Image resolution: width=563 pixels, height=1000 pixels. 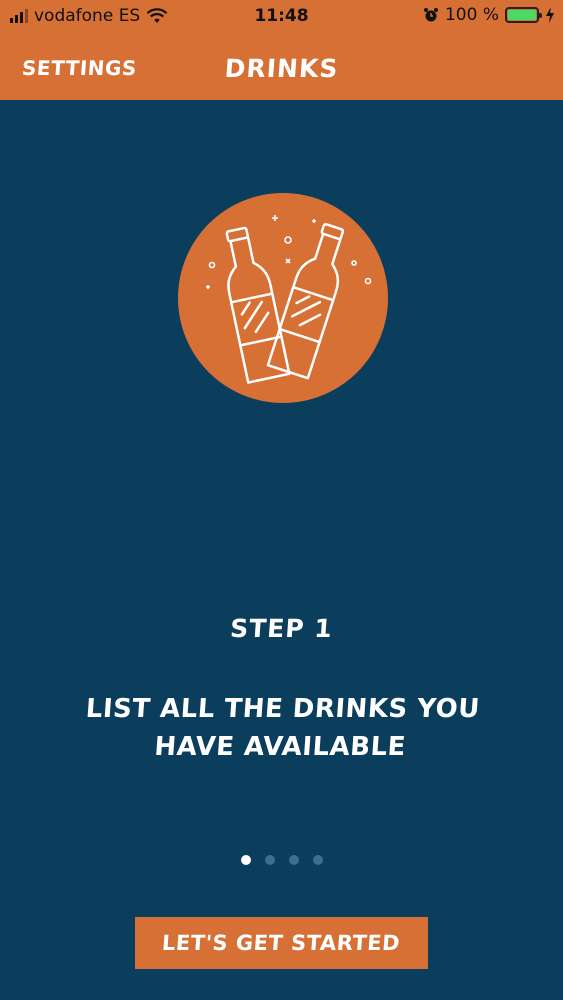 I want to click on battery-percent: 100 %, so click(x=471, y=15).